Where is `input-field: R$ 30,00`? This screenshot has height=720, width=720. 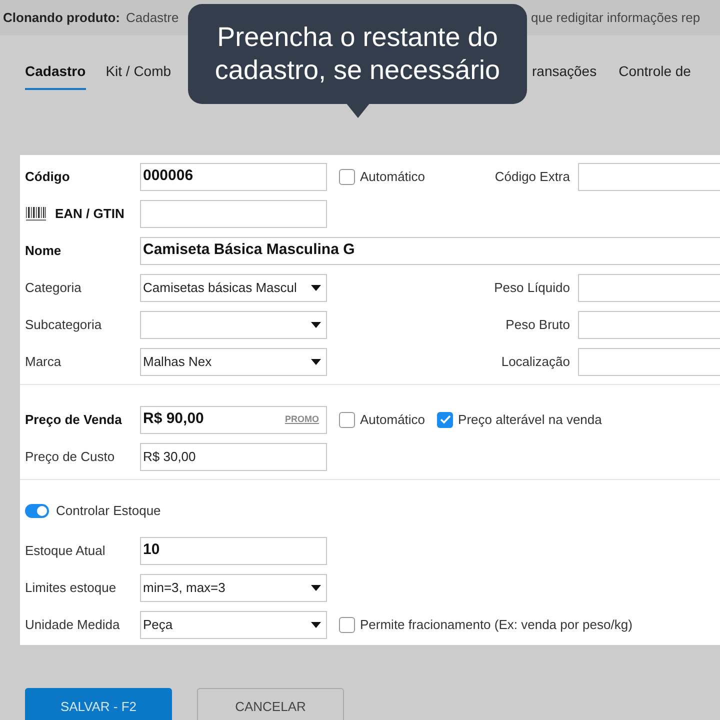
input-field: R$ 30,00 is located at coordinates (233, 456).